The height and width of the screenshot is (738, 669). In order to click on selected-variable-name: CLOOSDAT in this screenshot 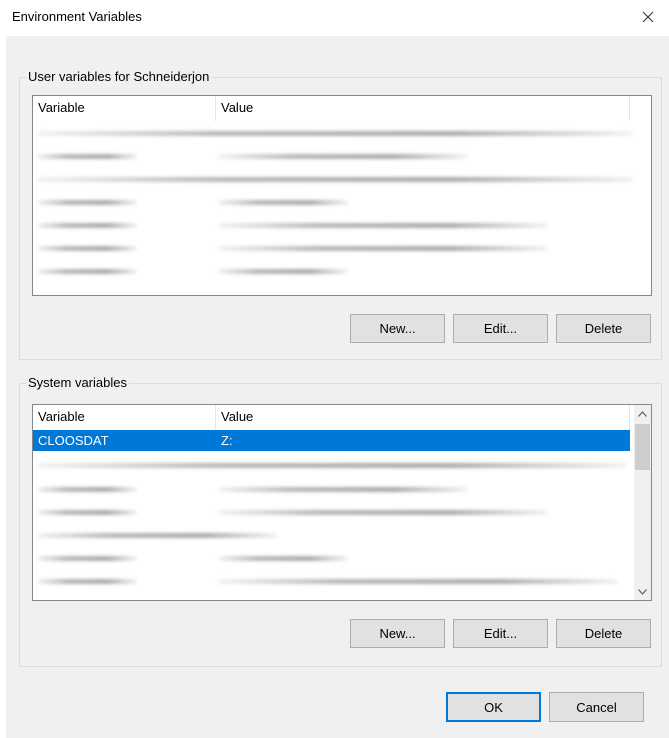, I will do `click(73, 440)`.